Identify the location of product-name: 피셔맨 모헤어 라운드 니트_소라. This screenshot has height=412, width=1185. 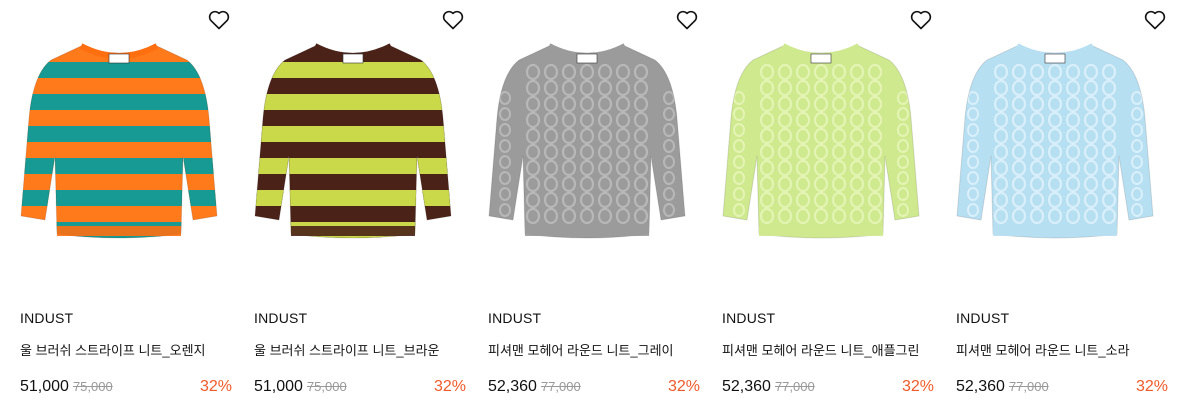
(1043, 349).